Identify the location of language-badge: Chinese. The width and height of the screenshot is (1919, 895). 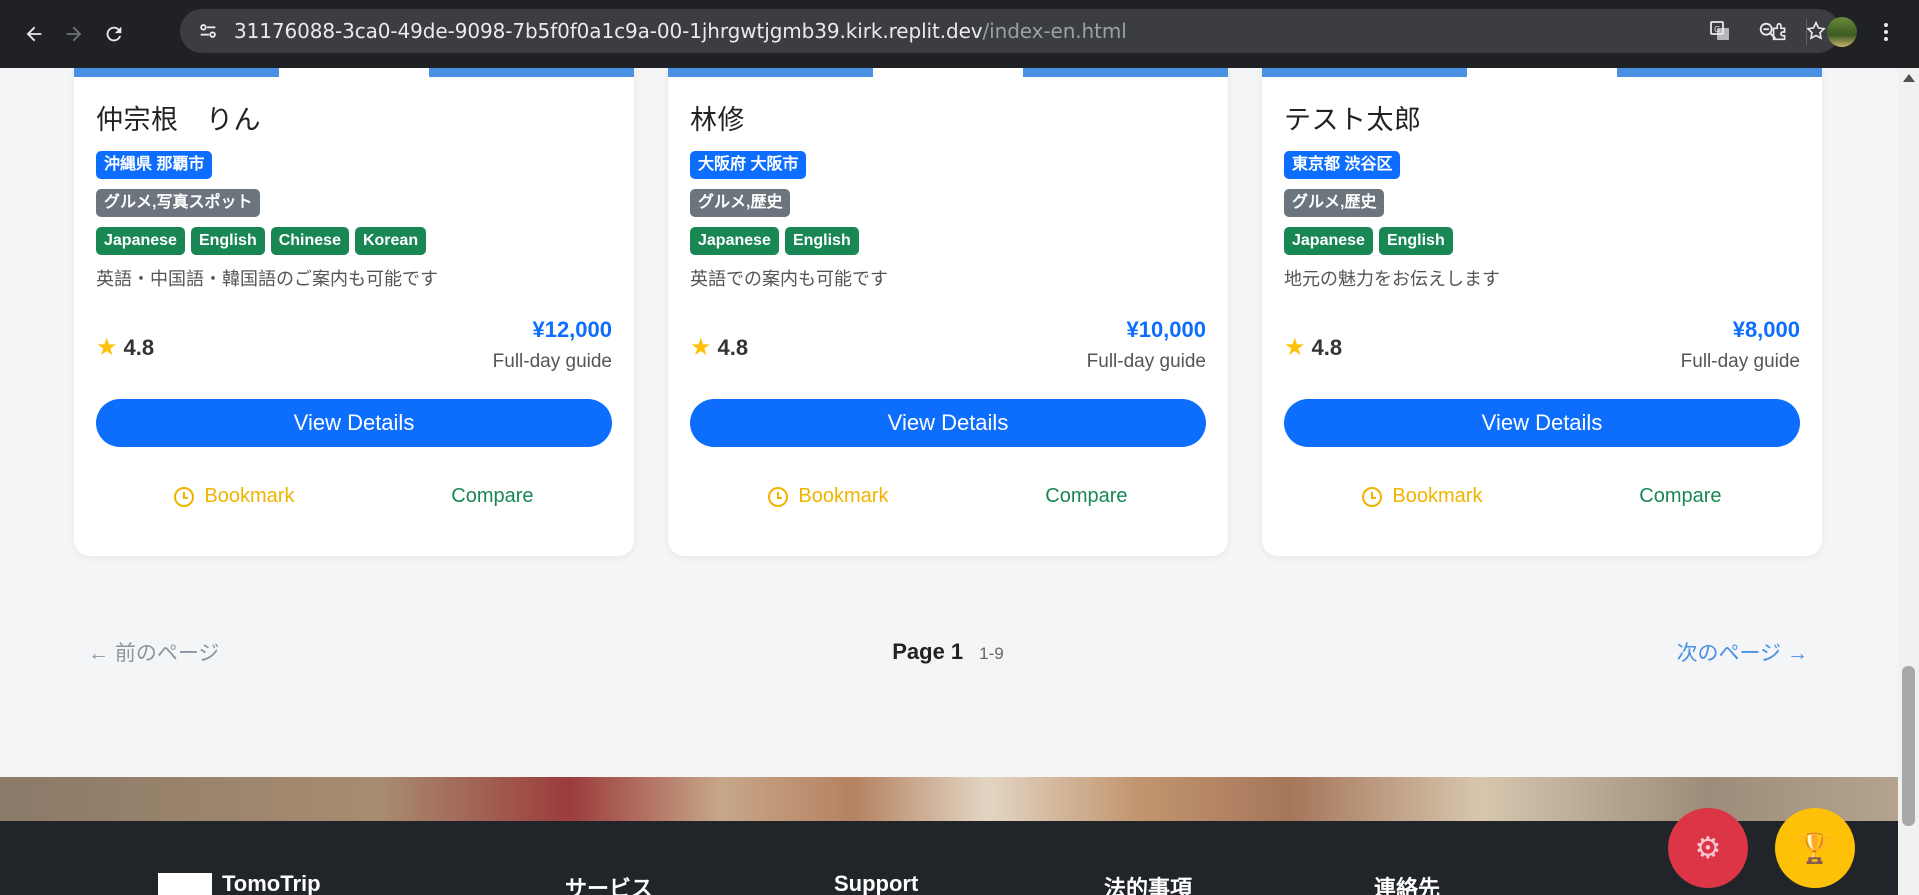
(309, 241).